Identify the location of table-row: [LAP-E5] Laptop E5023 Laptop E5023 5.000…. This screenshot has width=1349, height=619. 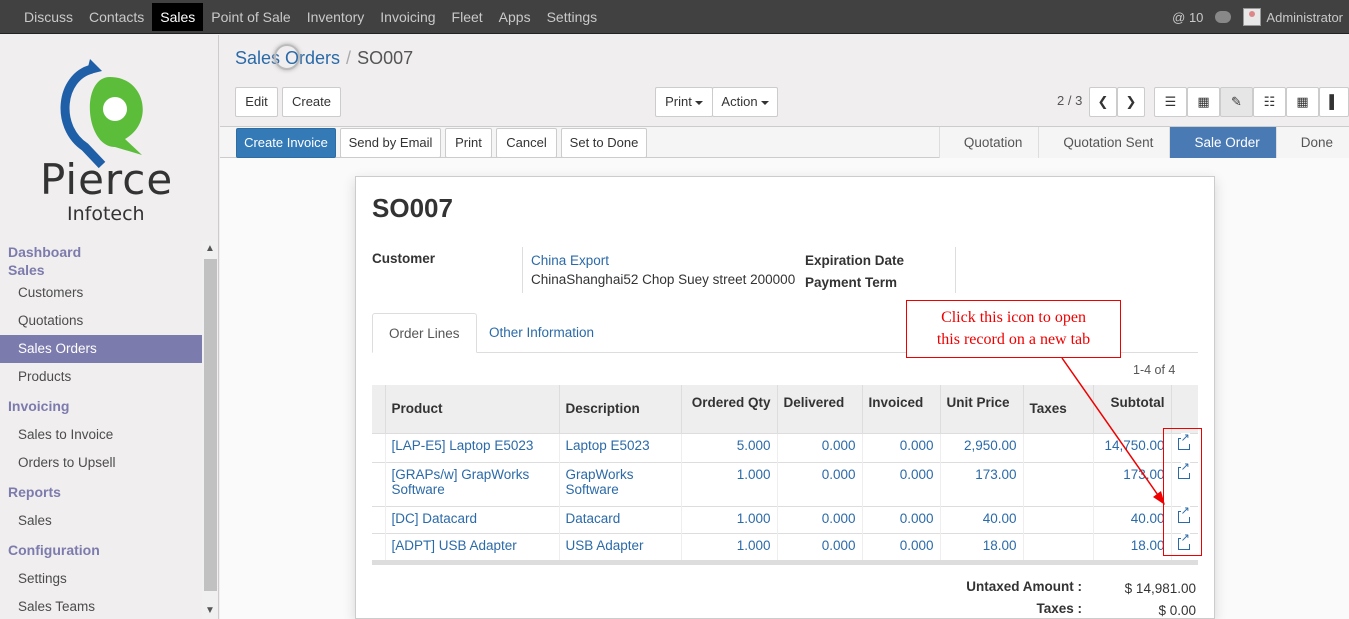
(785, 447).